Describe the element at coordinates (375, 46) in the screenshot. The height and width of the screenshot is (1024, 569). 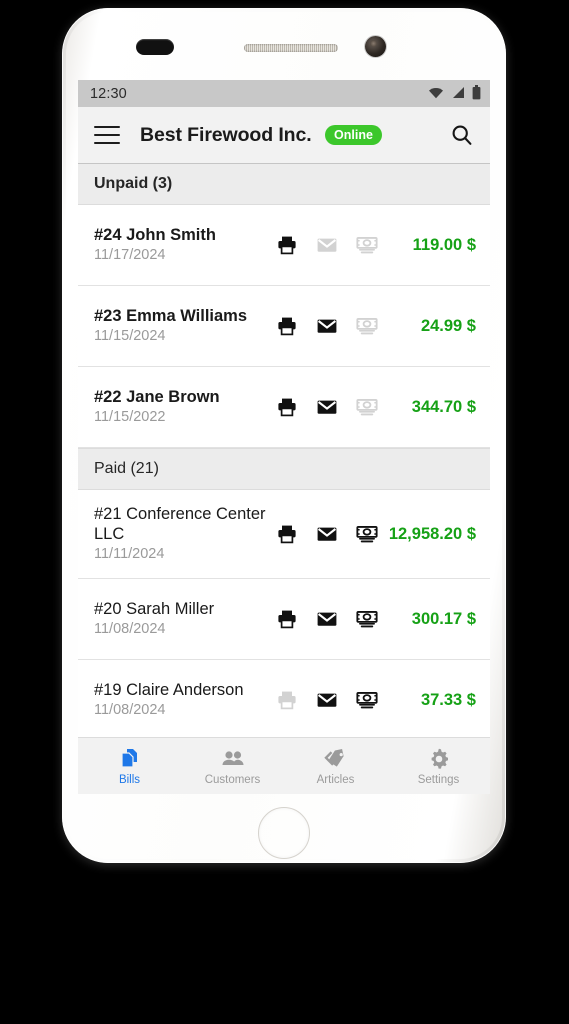
I see `front-camera` at that location.